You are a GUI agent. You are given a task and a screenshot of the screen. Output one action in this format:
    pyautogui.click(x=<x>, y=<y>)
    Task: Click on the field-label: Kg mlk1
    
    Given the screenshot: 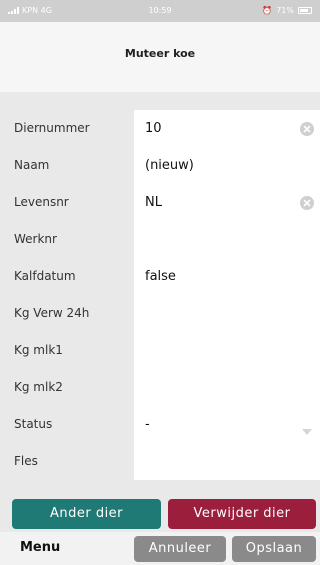 What is the action you would take?
    pyautogui.click(x=38, y=350)
    